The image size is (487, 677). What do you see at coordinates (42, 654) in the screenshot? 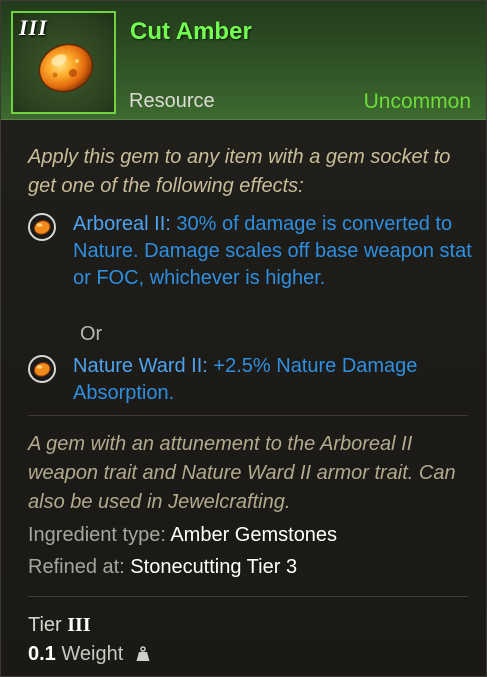
I see `weight-value: 0.1` at bounding box center [42, 654].